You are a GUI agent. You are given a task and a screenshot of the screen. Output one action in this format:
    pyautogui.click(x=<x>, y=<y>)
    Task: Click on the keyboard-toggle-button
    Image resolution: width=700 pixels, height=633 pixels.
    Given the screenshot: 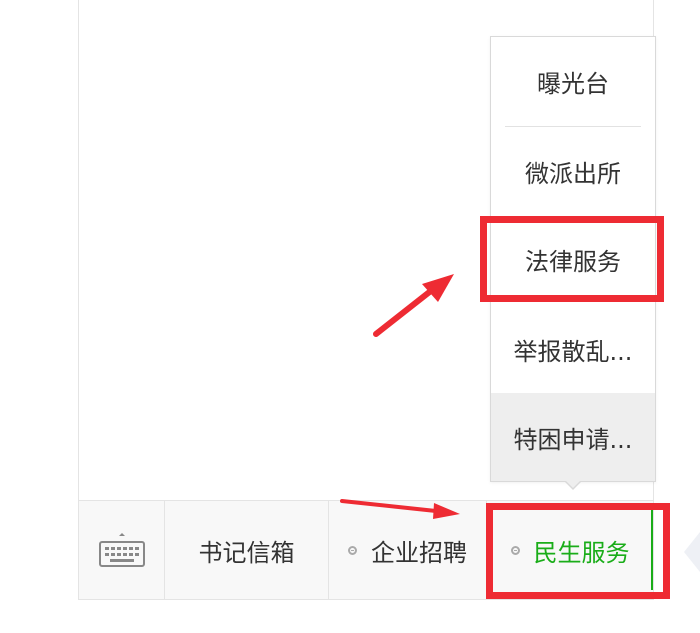 What is the action you would take?
    pyautogui.click(x=122, y=550)
    